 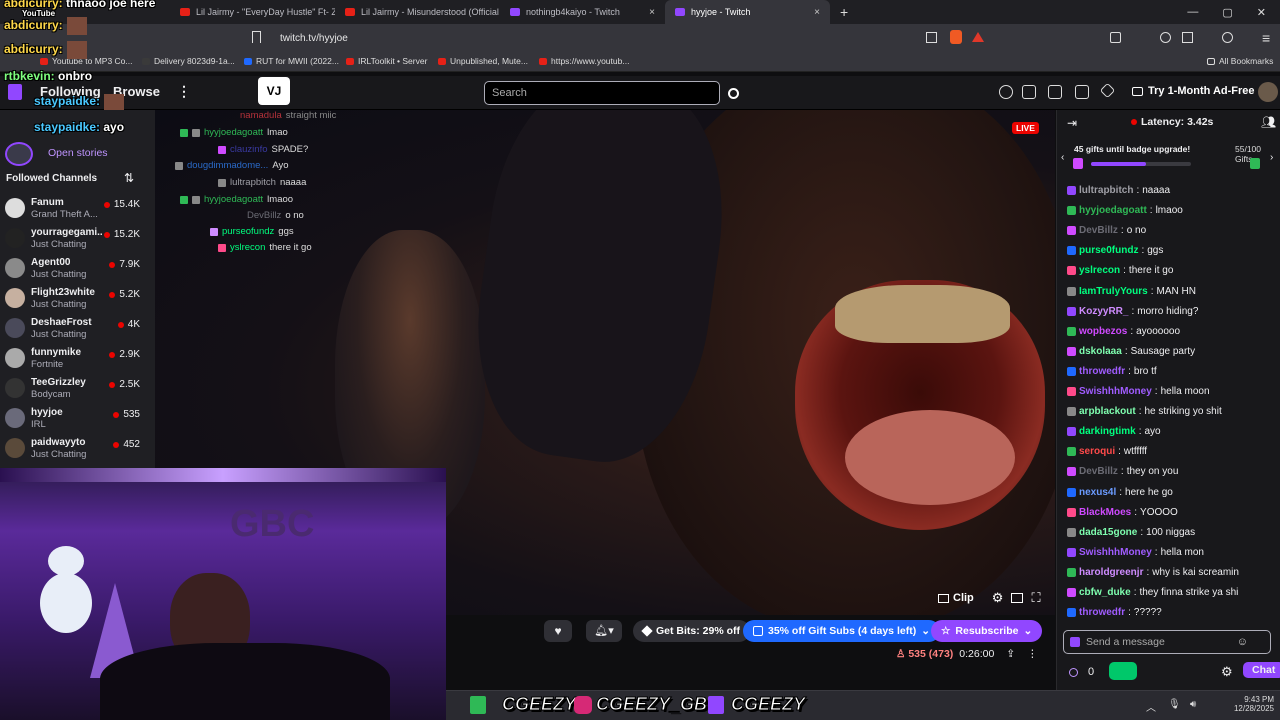 I want to click on clip-button: Clip, so click(x=956, y=598).